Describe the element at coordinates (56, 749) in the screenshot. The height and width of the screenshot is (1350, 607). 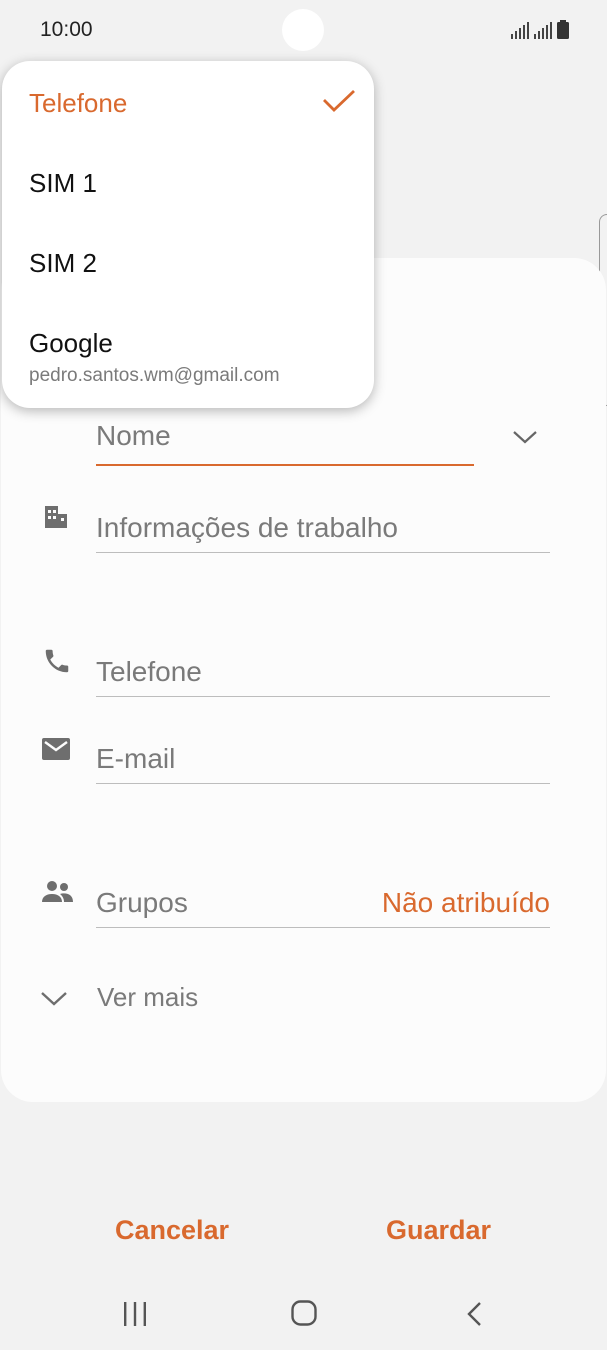
I see `email-icon` at that location.